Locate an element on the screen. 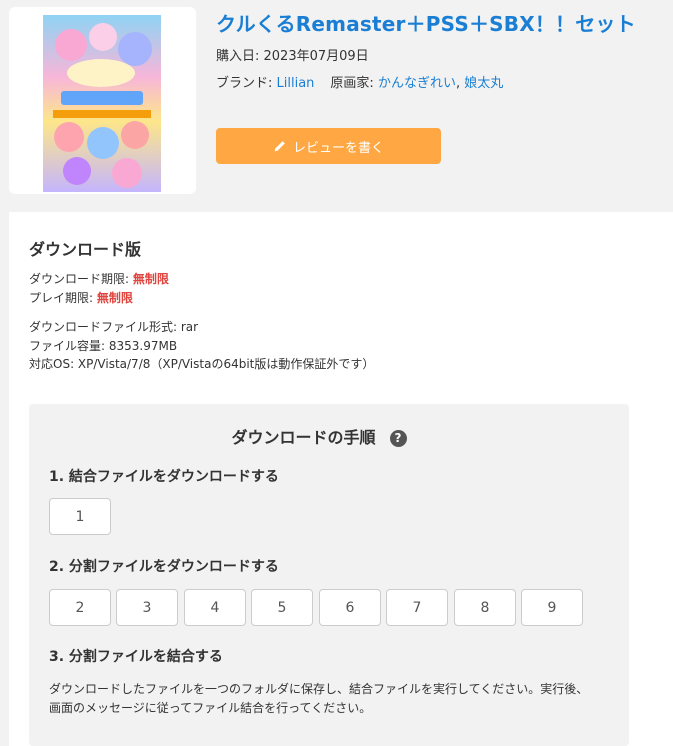  purchase-date-label: 購入日: is located at coordinates (240, 56).